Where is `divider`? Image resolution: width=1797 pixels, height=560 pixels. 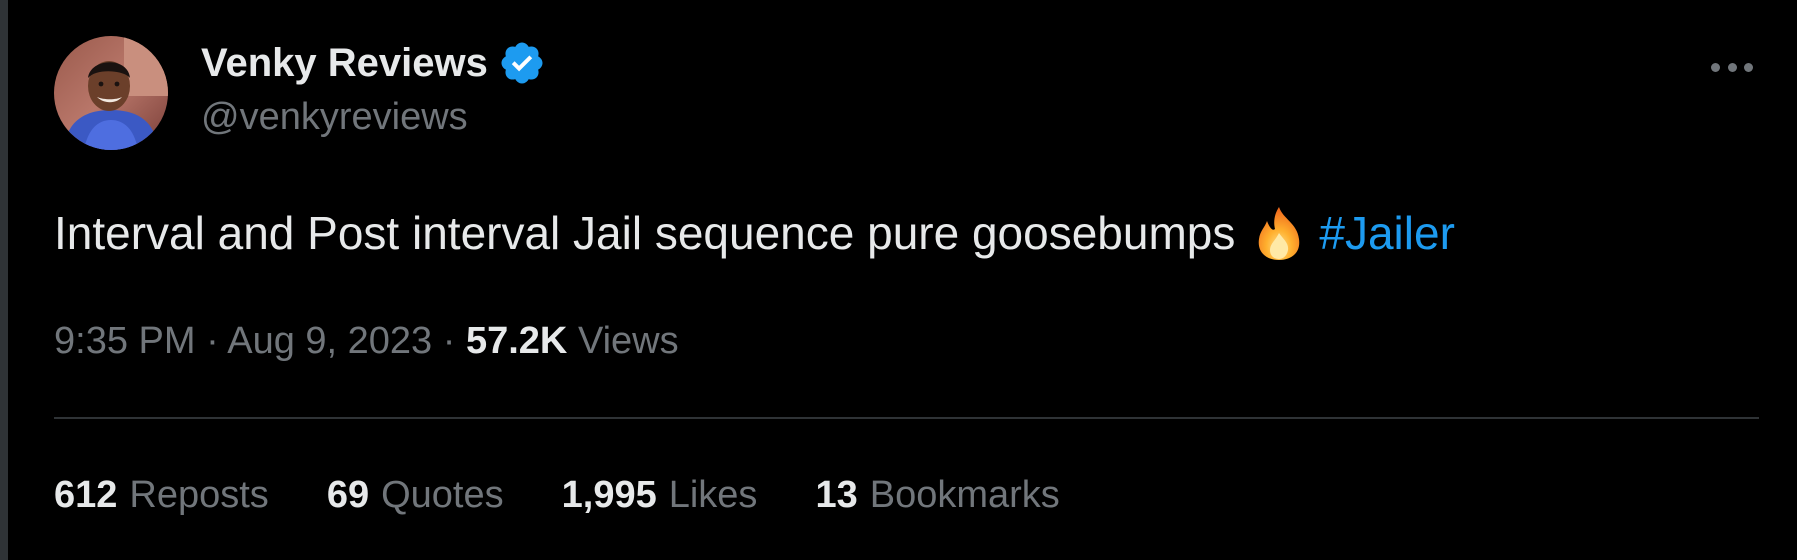 divider is located at coordinates (906, 418).